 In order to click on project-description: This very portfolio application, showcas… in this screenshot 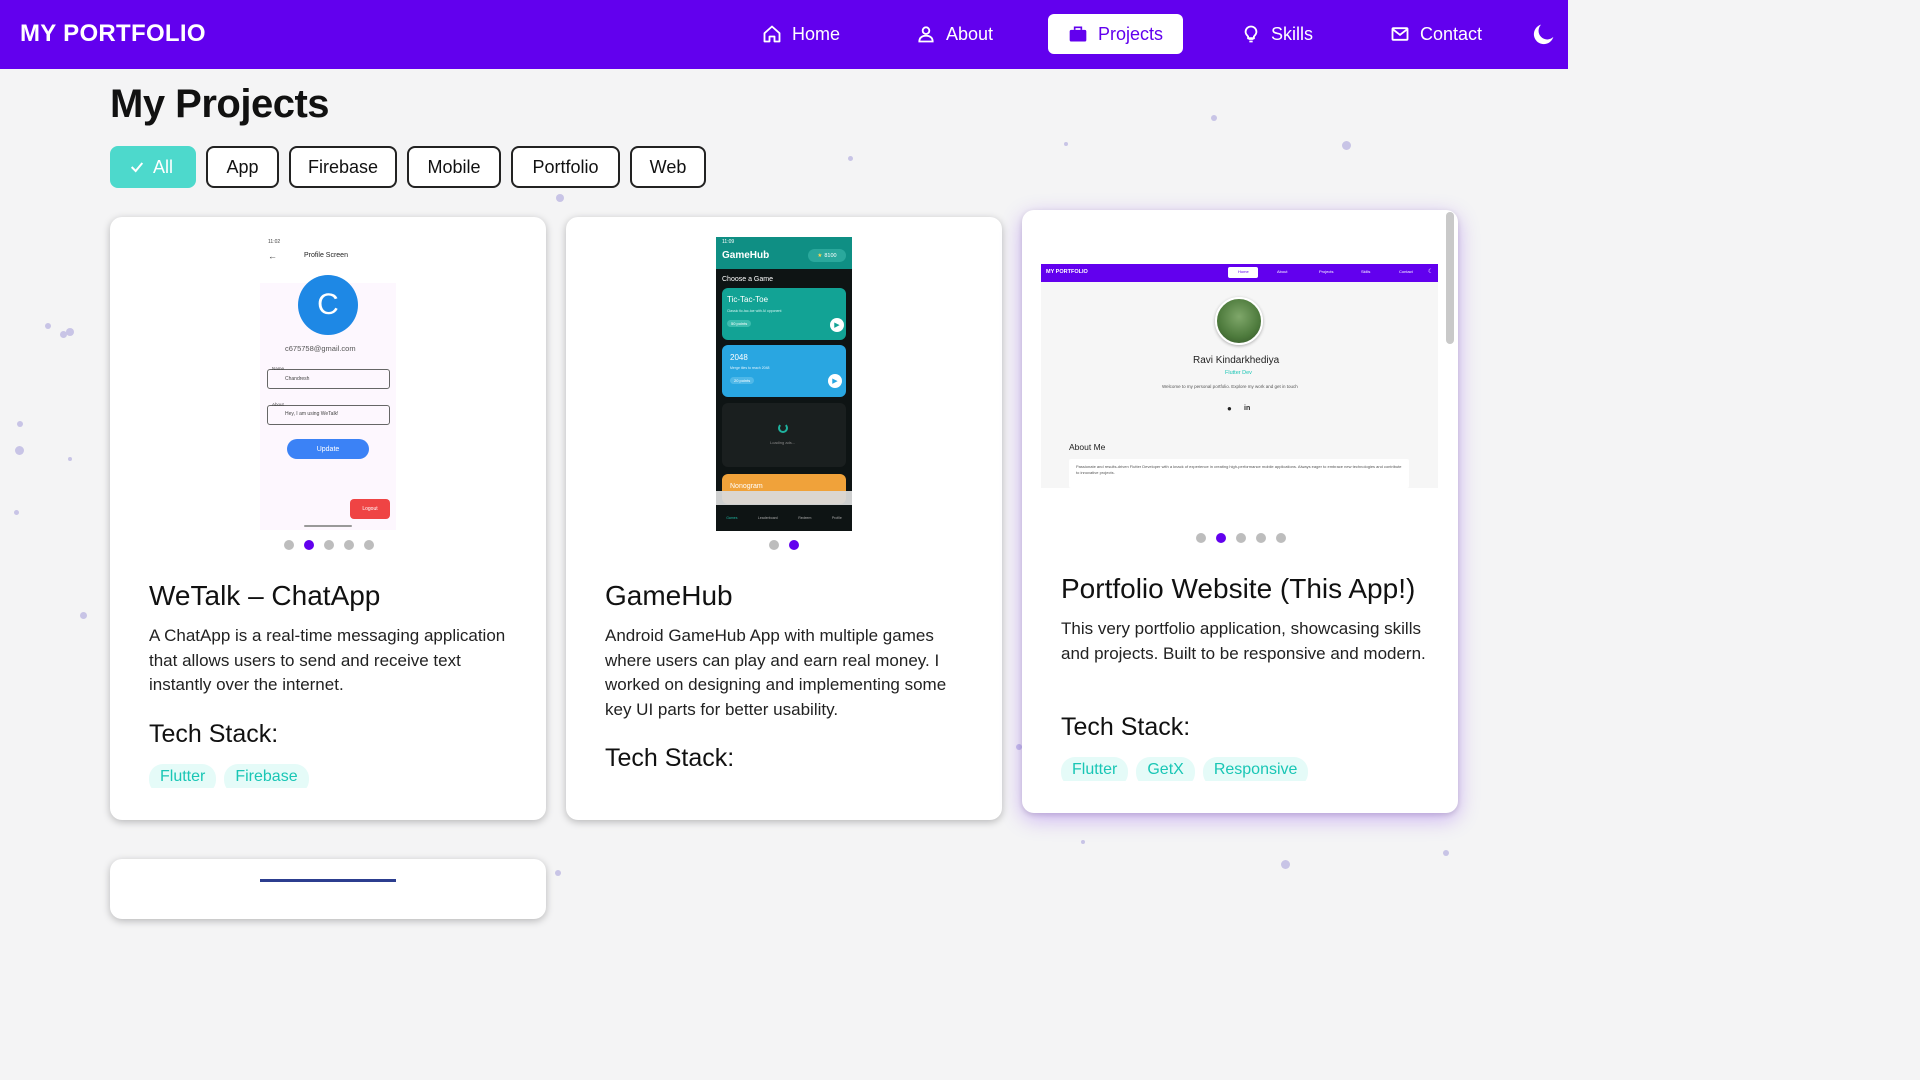, I will do `click(1243, 641)`.